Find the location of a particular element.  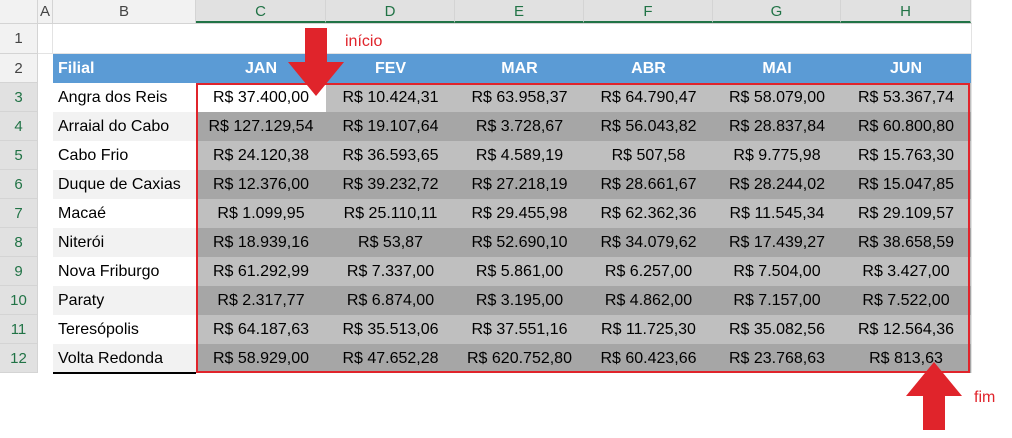

column-header-g: G is located at coordinates (777, 11).